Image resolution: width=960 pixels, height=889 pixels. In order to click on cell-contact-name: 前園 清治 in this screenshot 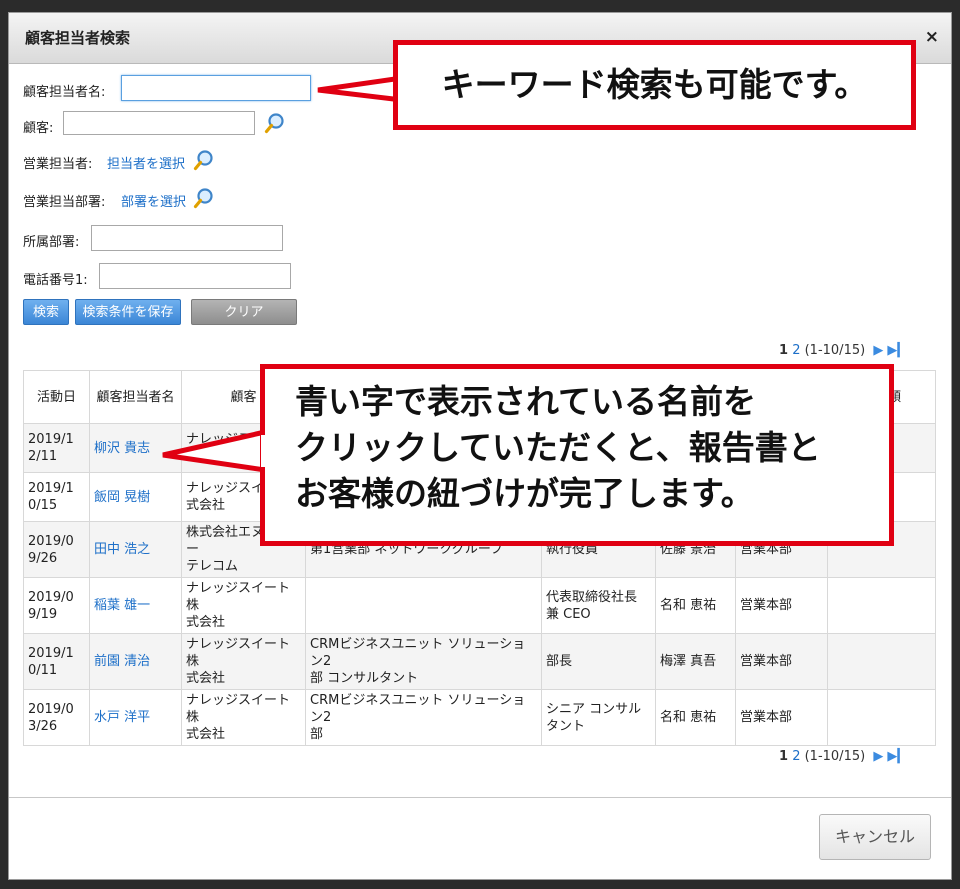, I will do `click(135, 661)`.